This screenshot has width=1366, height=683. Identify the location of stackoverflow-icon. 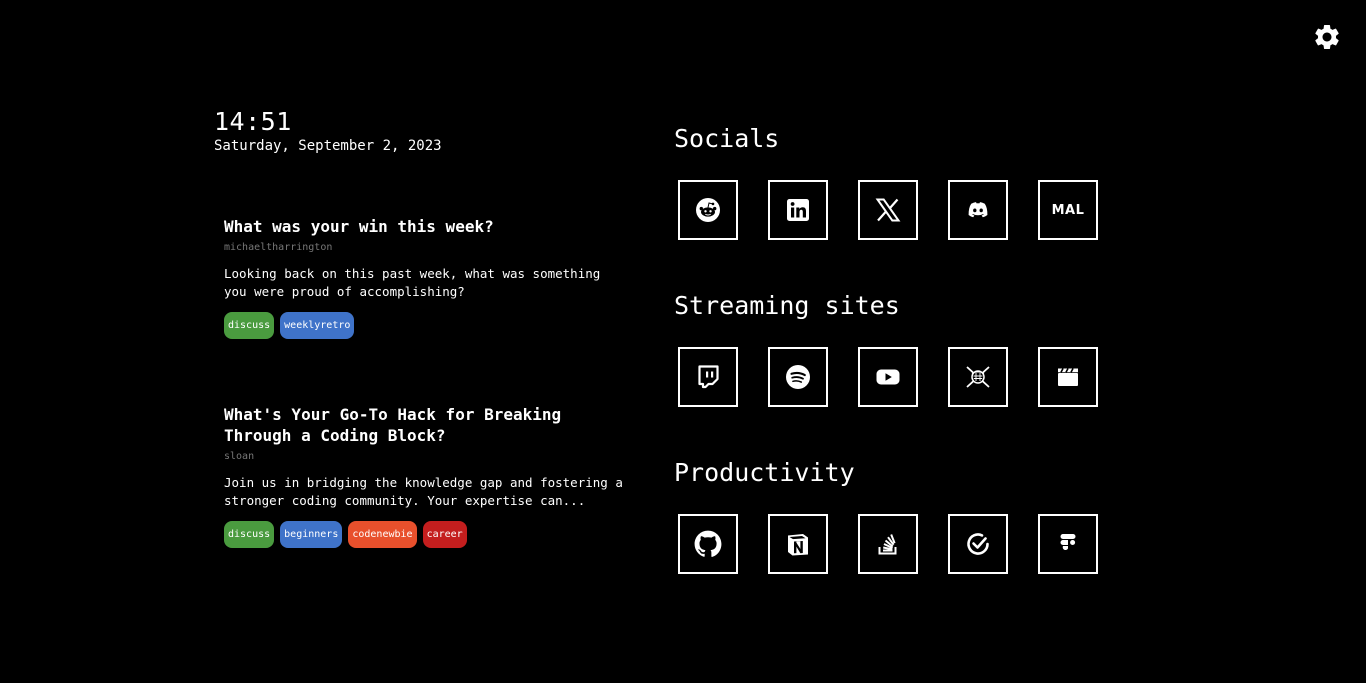
(887, 544).